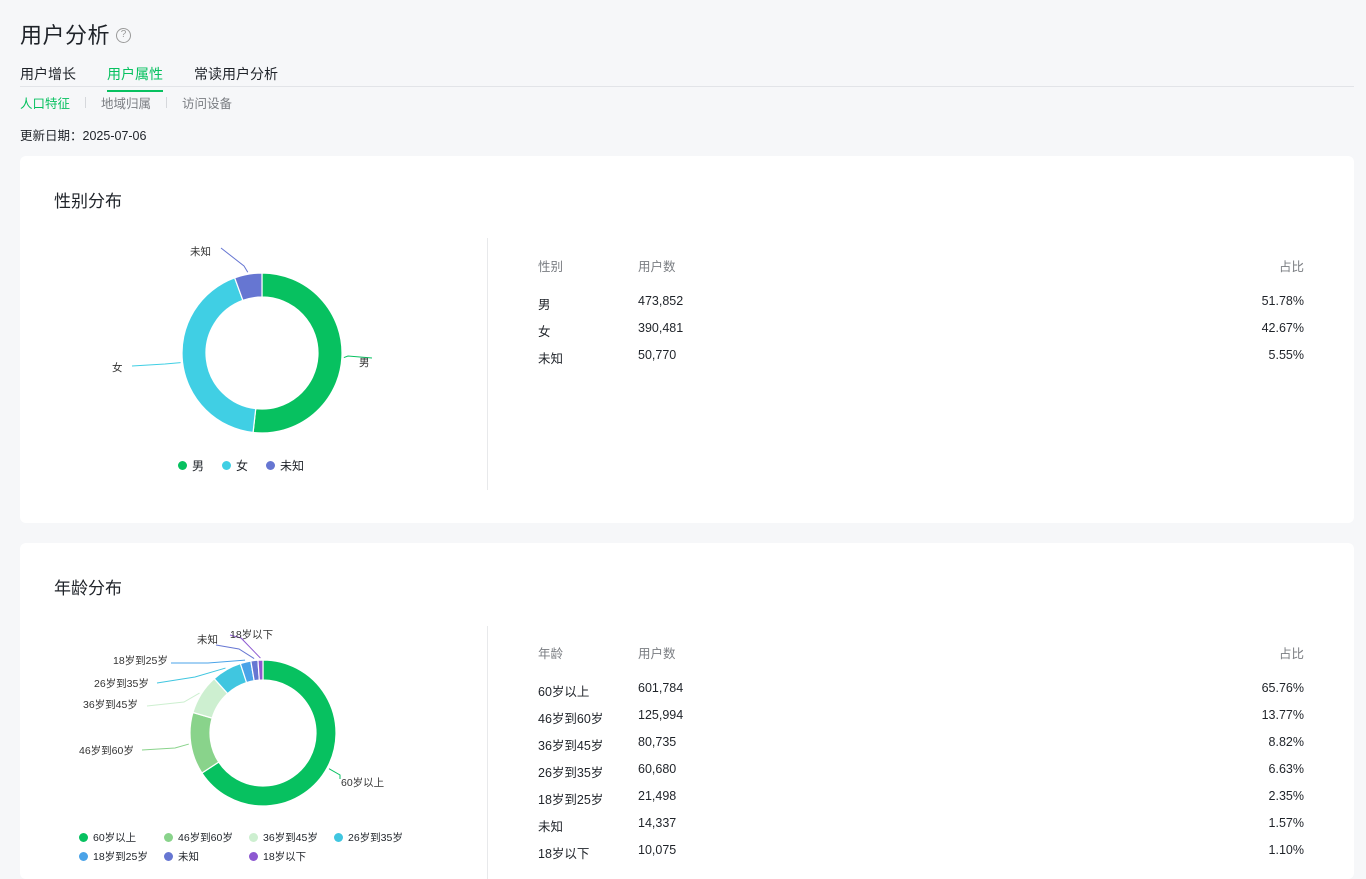 The height and width of the screenshot is (879, 1366). What do you see at coordinates (291, 837) in the screenshot?
I see `legend-item-36-45: 36岁到45岁` at bounding box center [291, 837].